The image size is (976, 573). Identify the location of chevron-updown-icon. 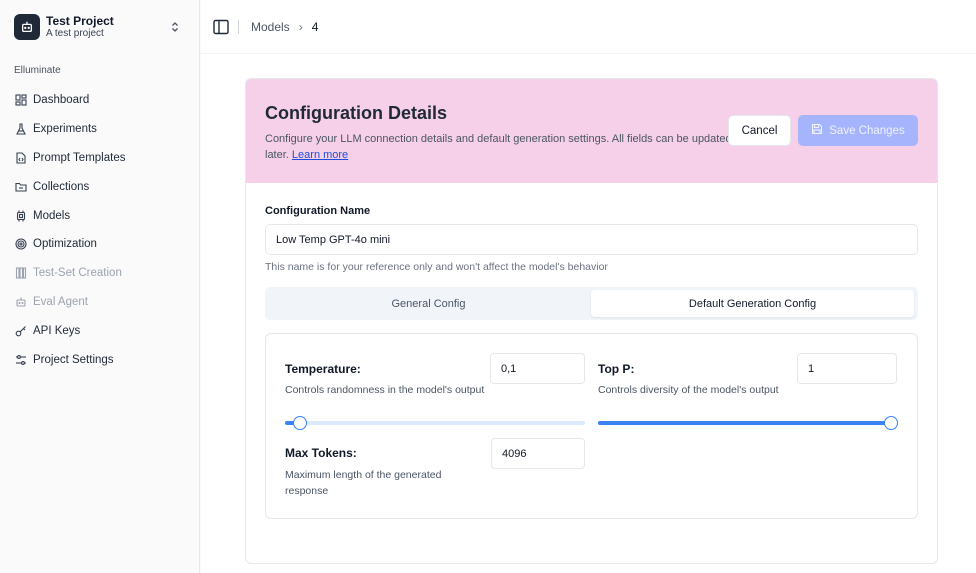
(175, 27).